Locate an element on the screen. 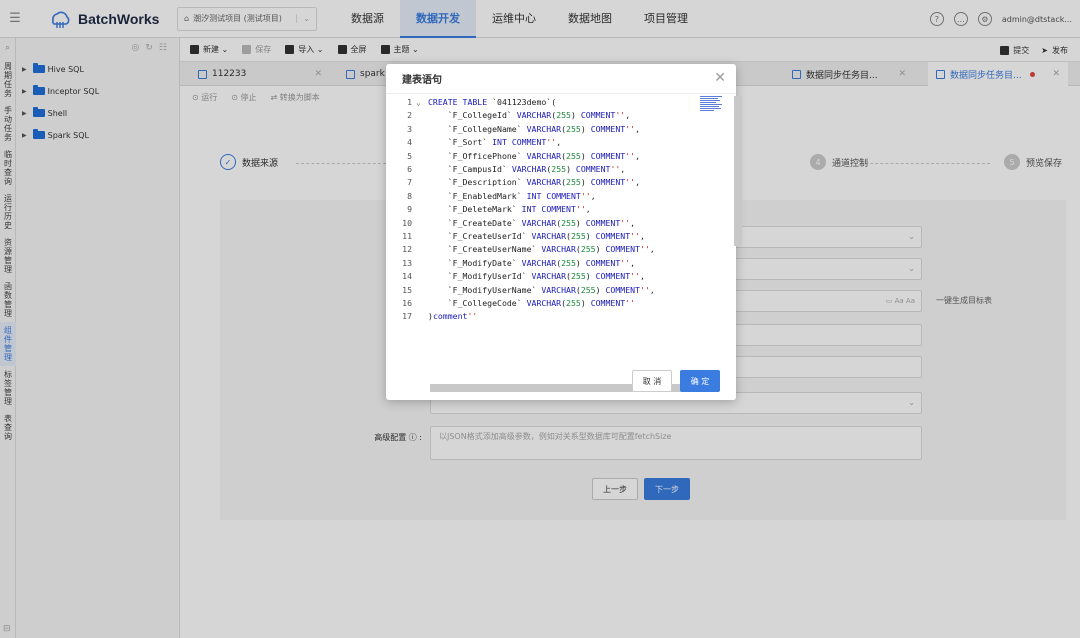  vertical-scrollbar is located at coordinates (738, 171).